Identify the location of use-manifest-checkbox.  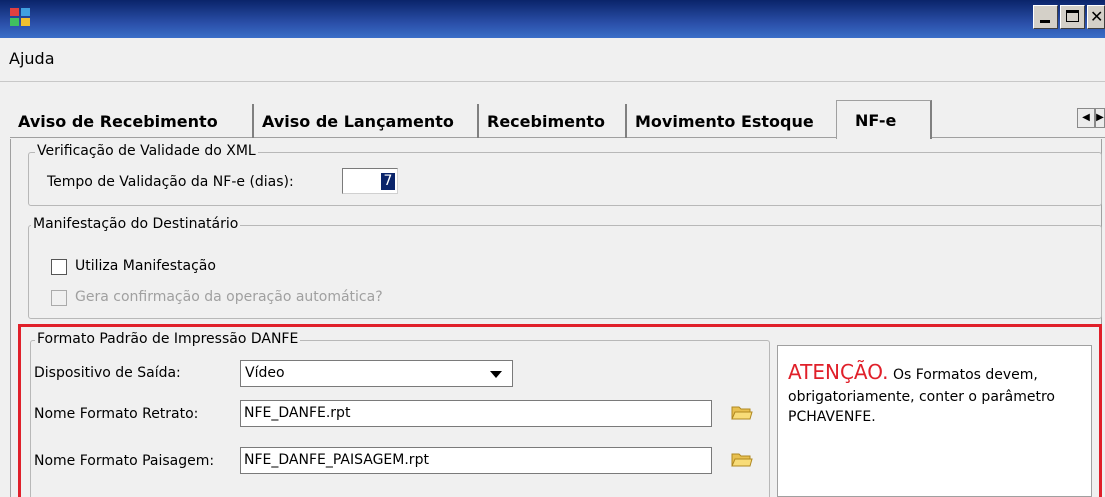
(59, 267).